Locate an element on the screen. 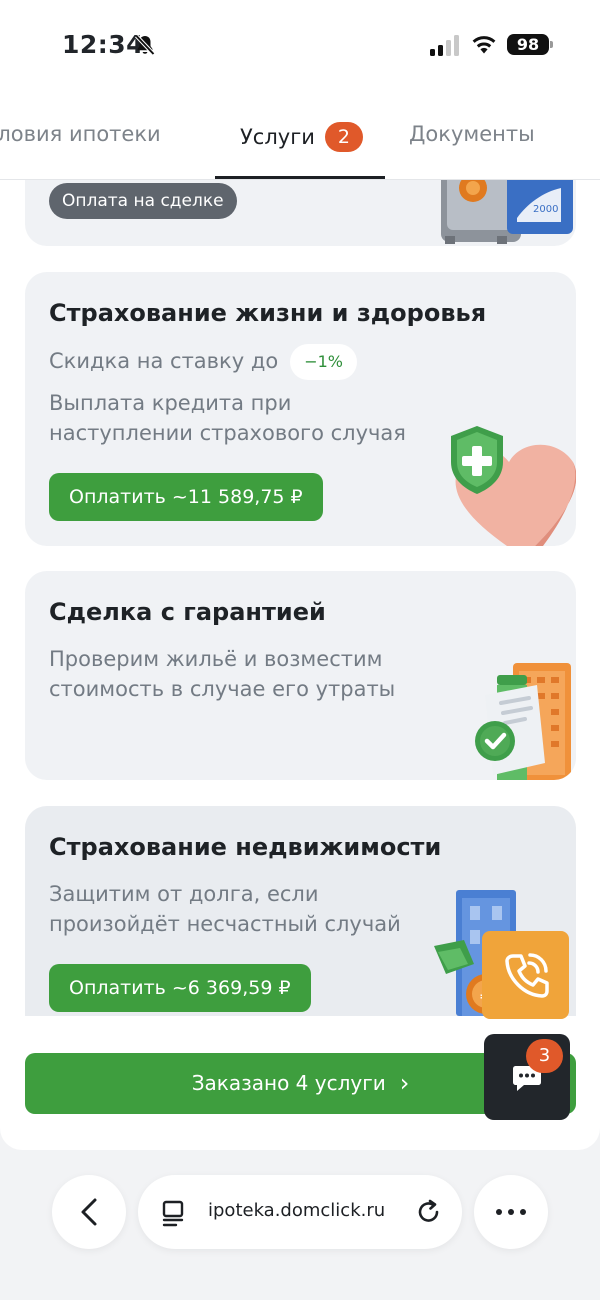 The height and width of the screenshot is (1300, 600). call-button is located at coordinates (525, 975).